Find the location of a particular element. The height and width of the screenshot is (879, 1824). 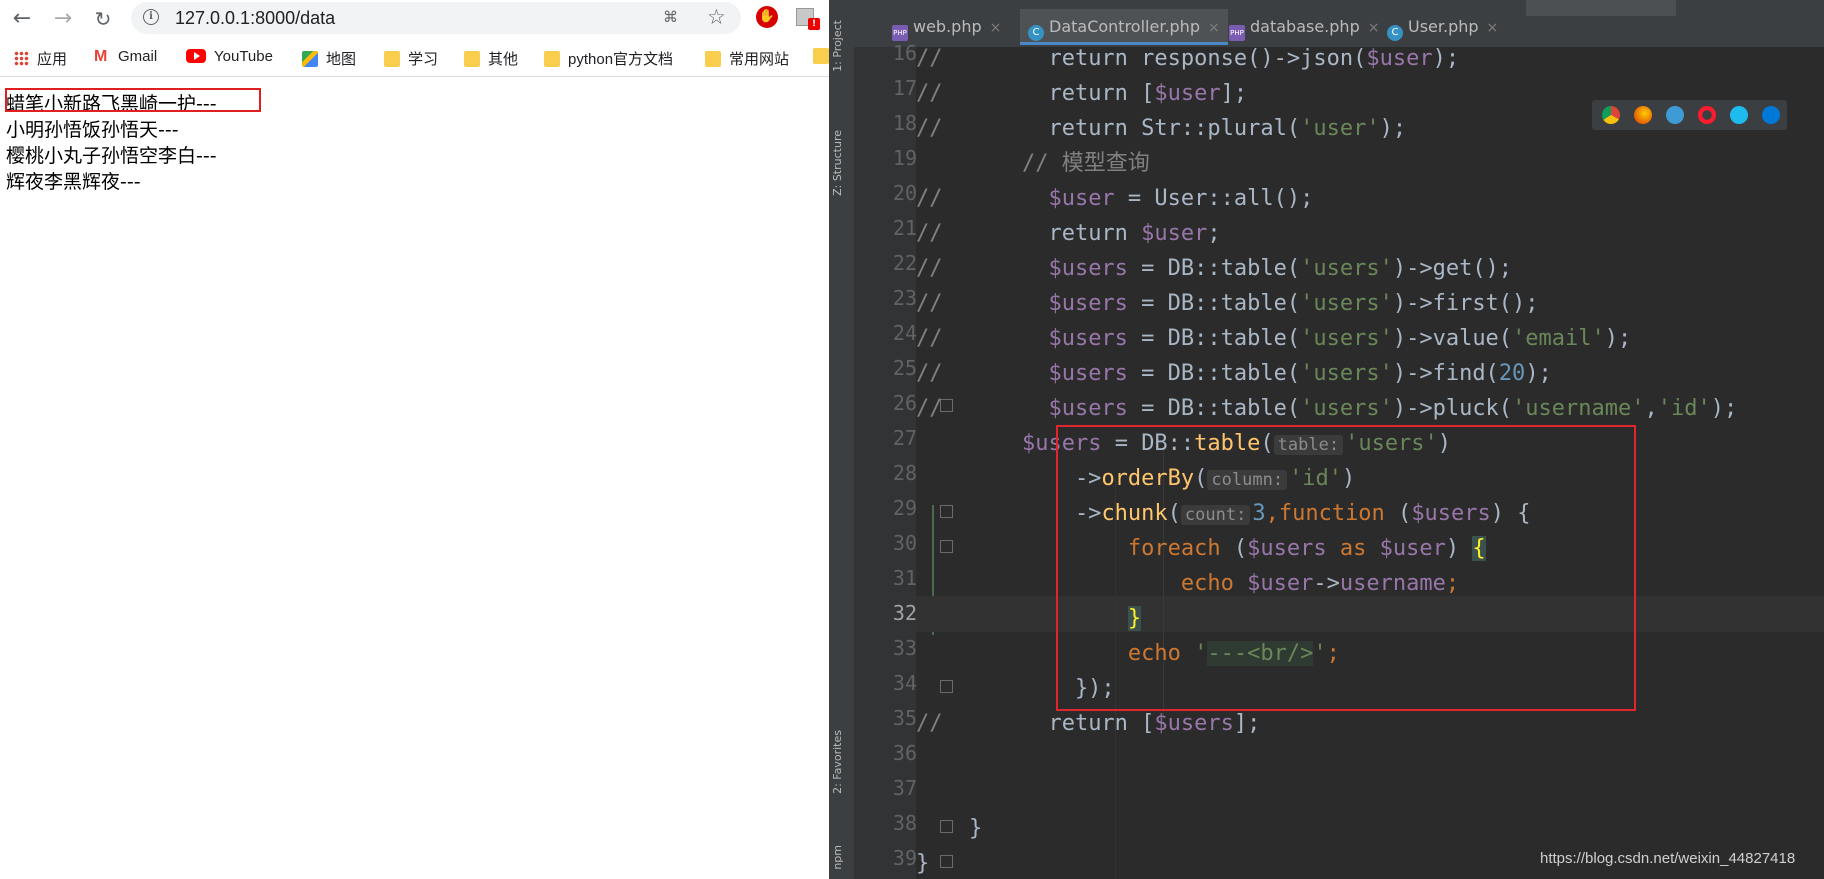

extension-icon: ! is located at coordinates (808, 18).